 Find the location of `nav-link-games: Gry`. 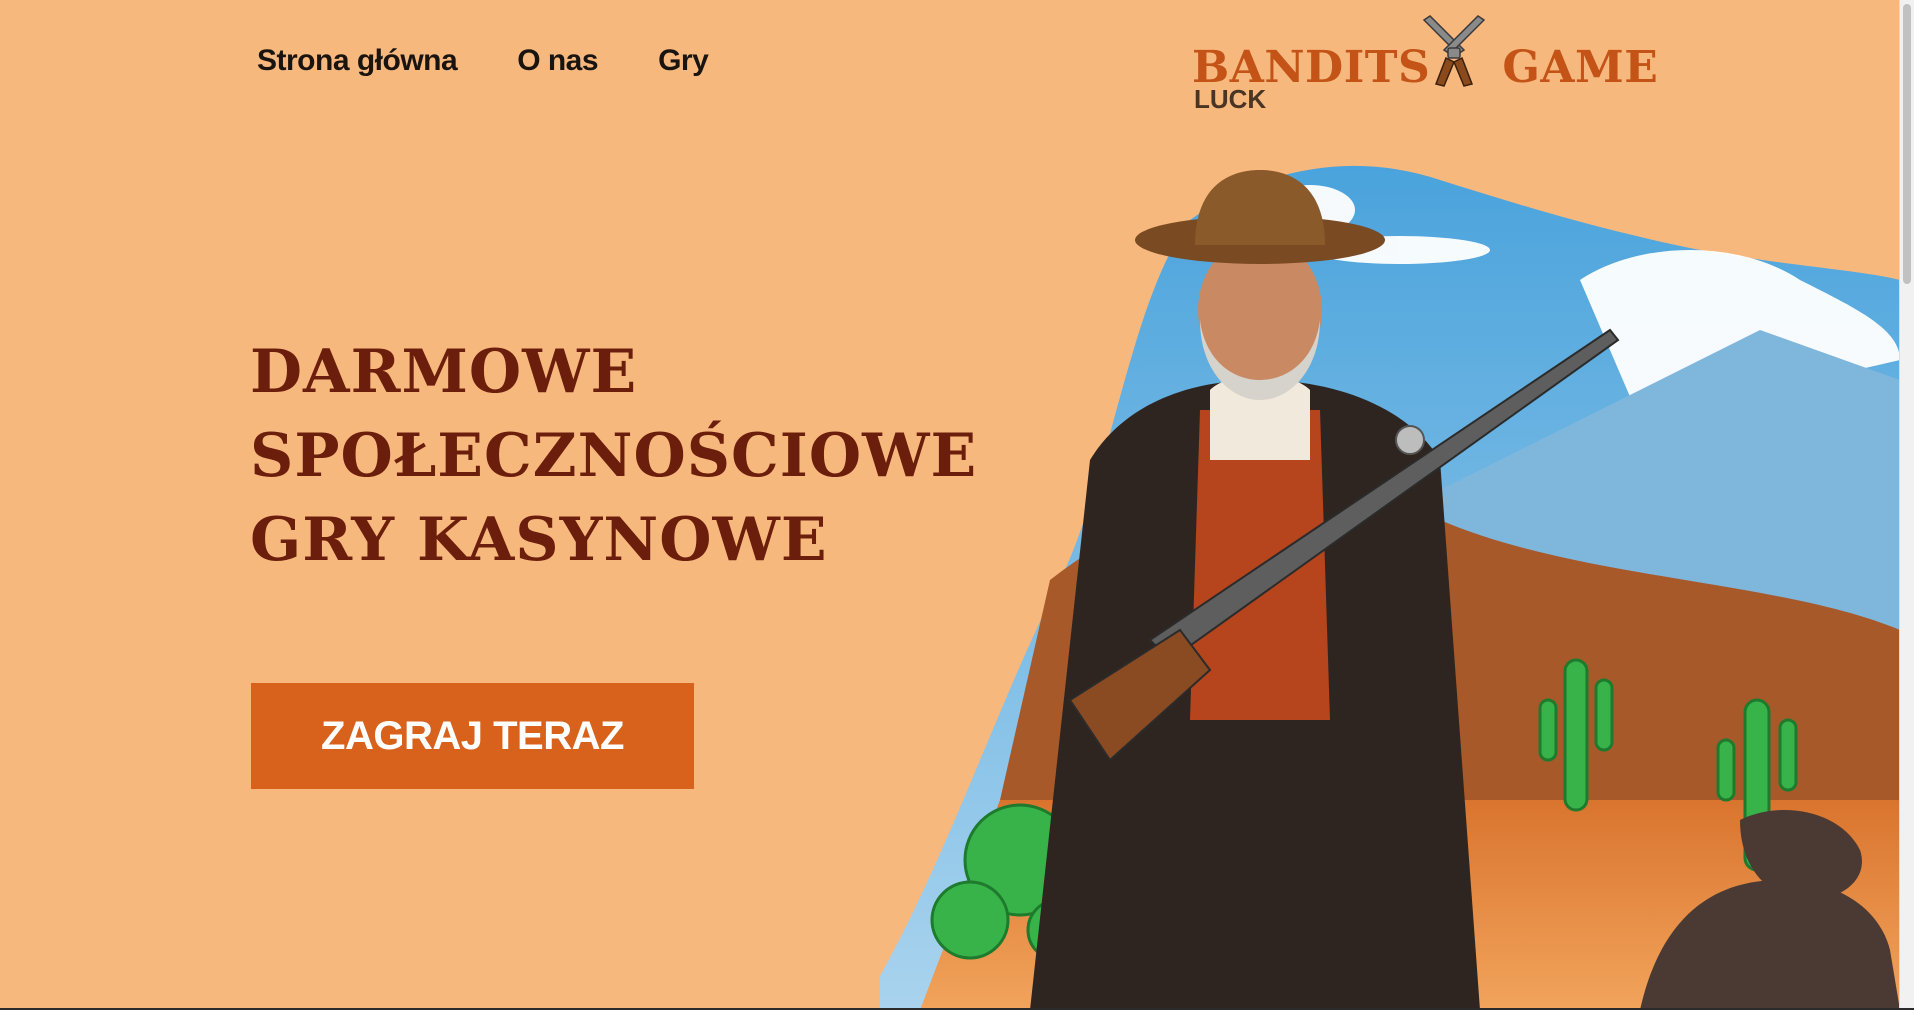

nav-link-games: Gry is located at coordinates (683, 61).